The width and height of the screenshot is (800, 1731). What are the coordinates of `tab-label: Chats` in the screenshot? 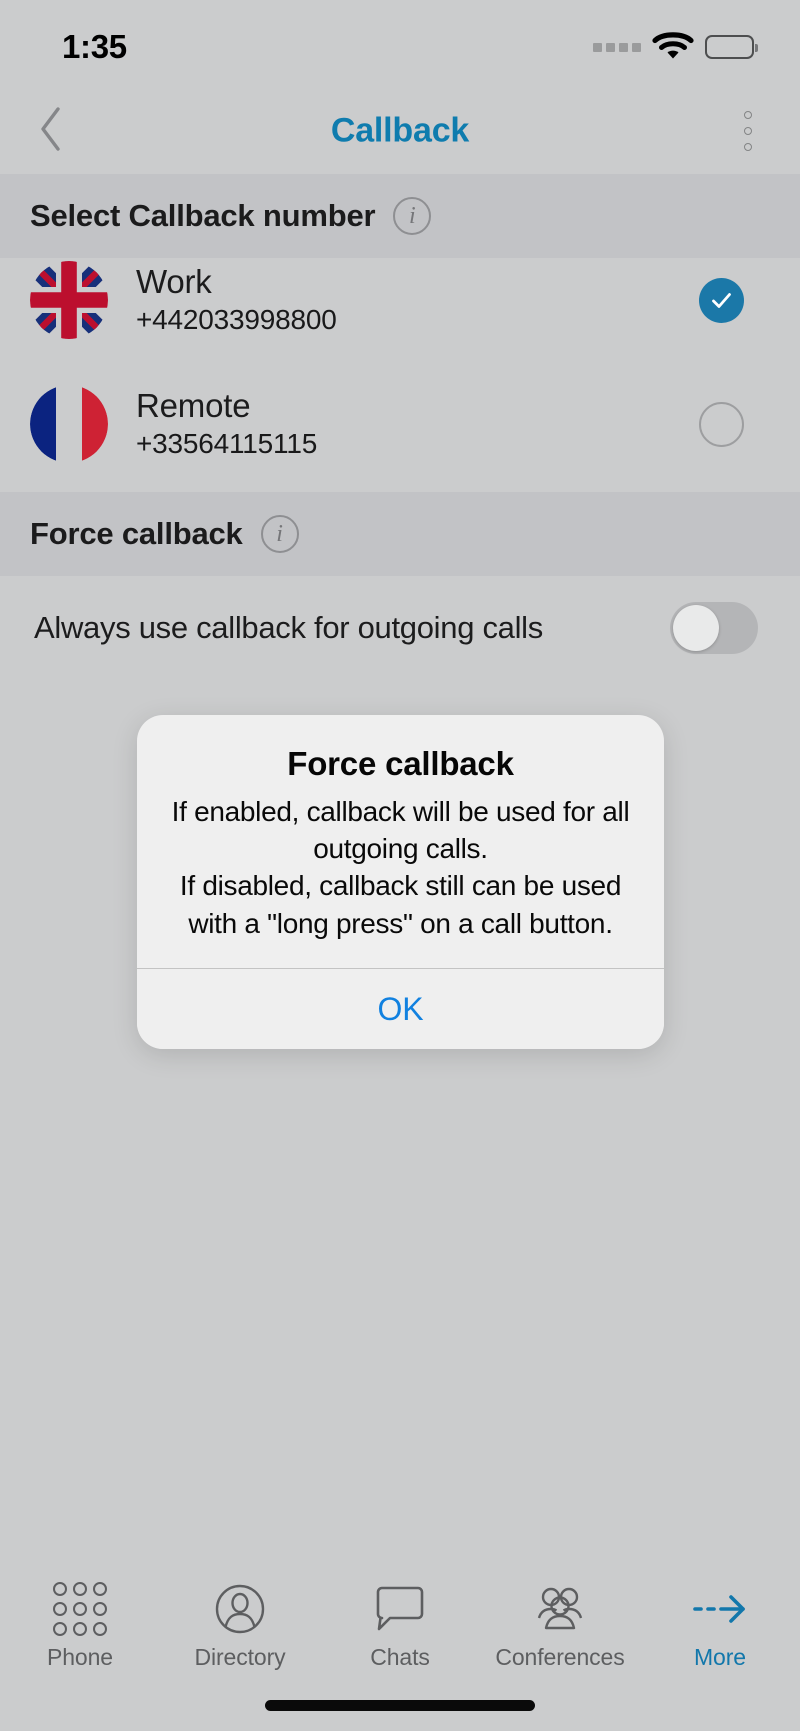 It's located at (400, 1657).